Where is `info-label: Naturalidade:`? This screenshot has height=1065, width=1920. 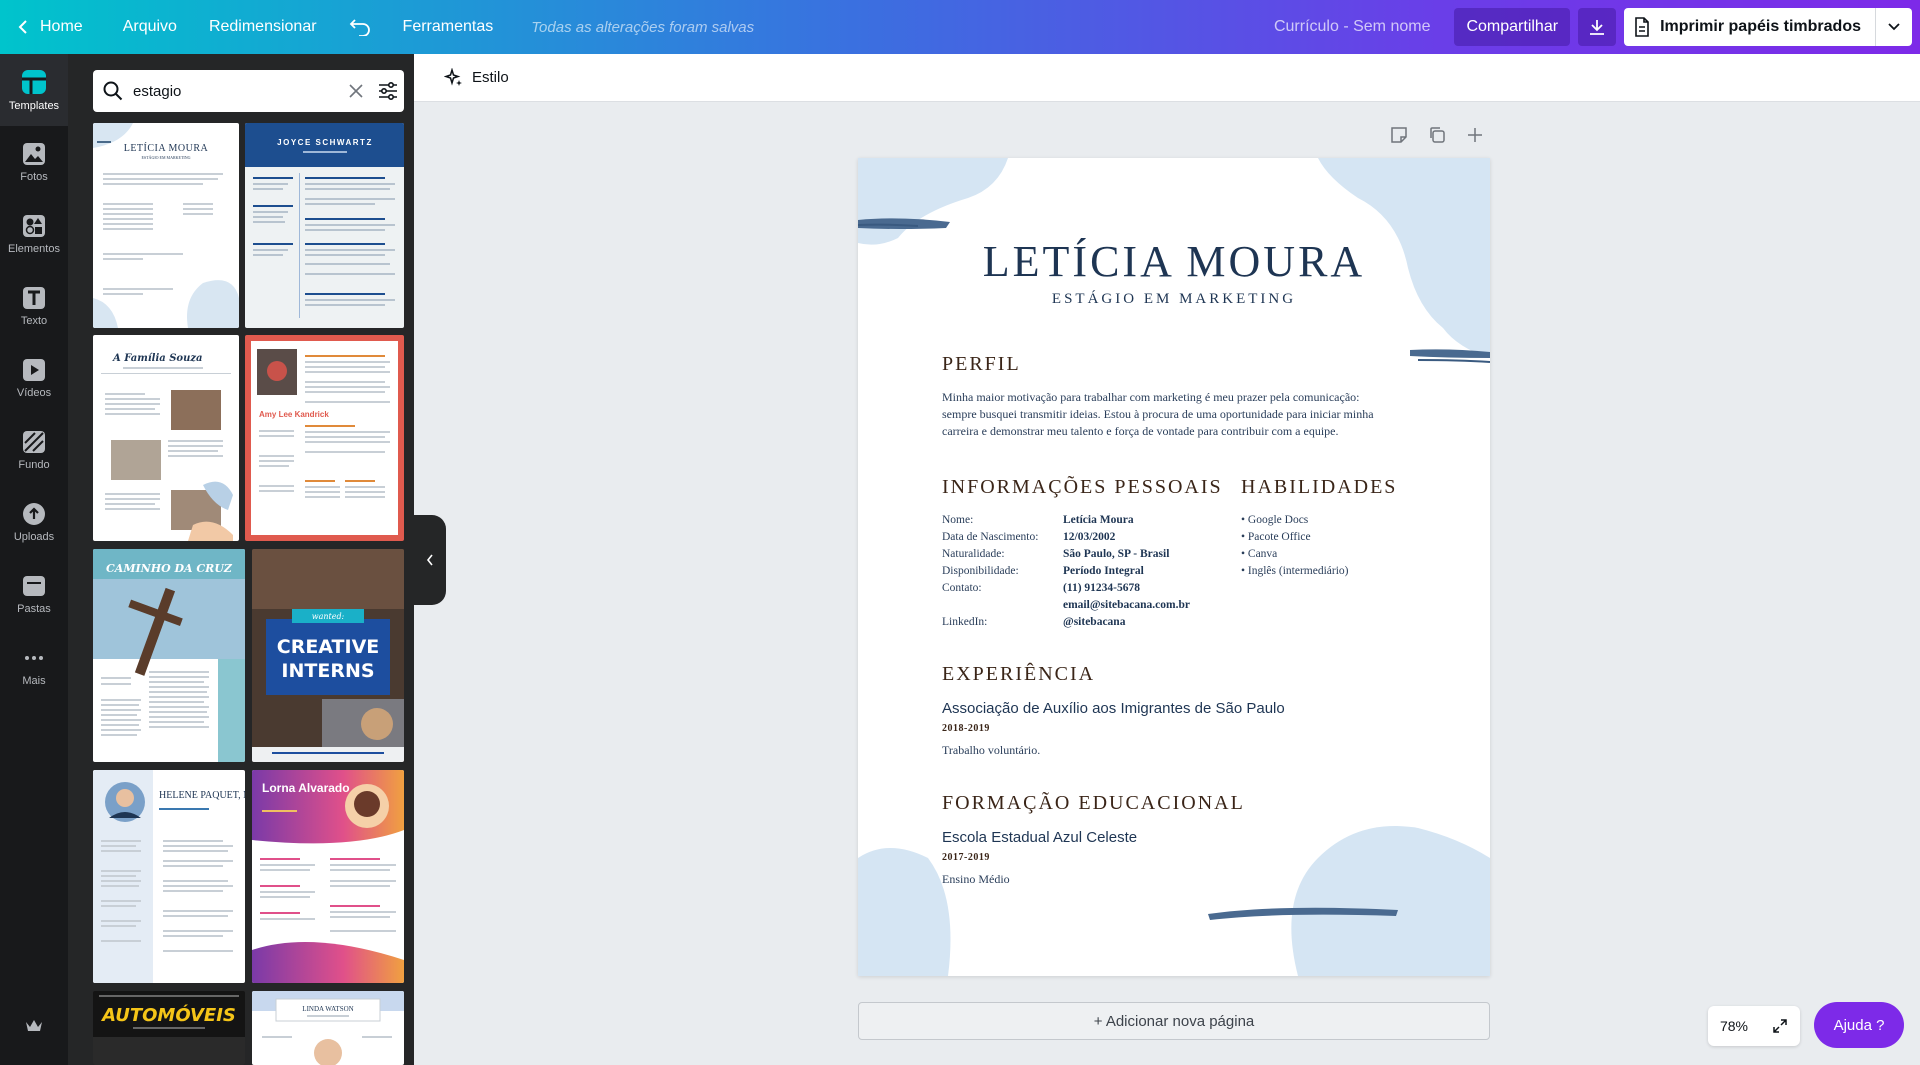 info-label: Naturalidade: is located at coordinates (973, 554).